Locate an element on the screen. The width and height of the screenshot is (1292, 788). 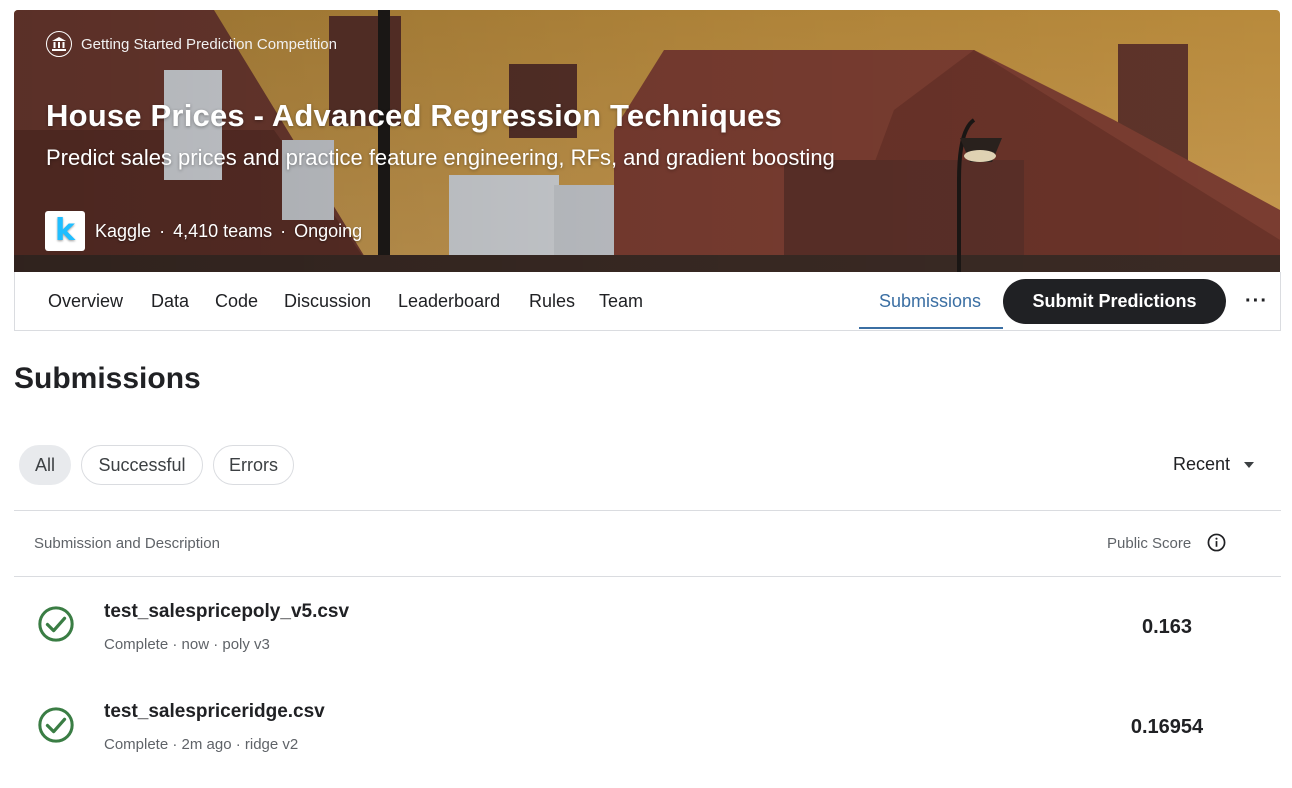
competition-status: Ongoing is located at coordinates (328, 230).